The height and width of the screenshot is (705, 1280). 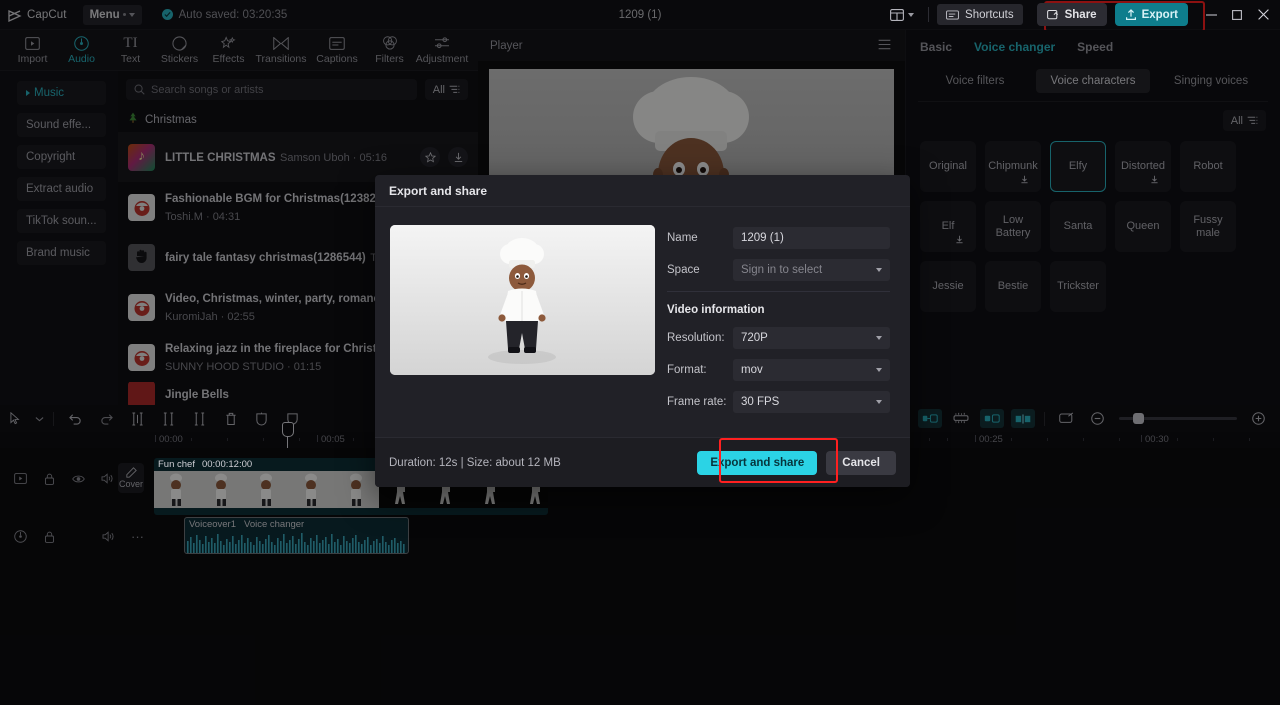 I want to click on name-value: 1209 (1), so click(x=762, y=238).